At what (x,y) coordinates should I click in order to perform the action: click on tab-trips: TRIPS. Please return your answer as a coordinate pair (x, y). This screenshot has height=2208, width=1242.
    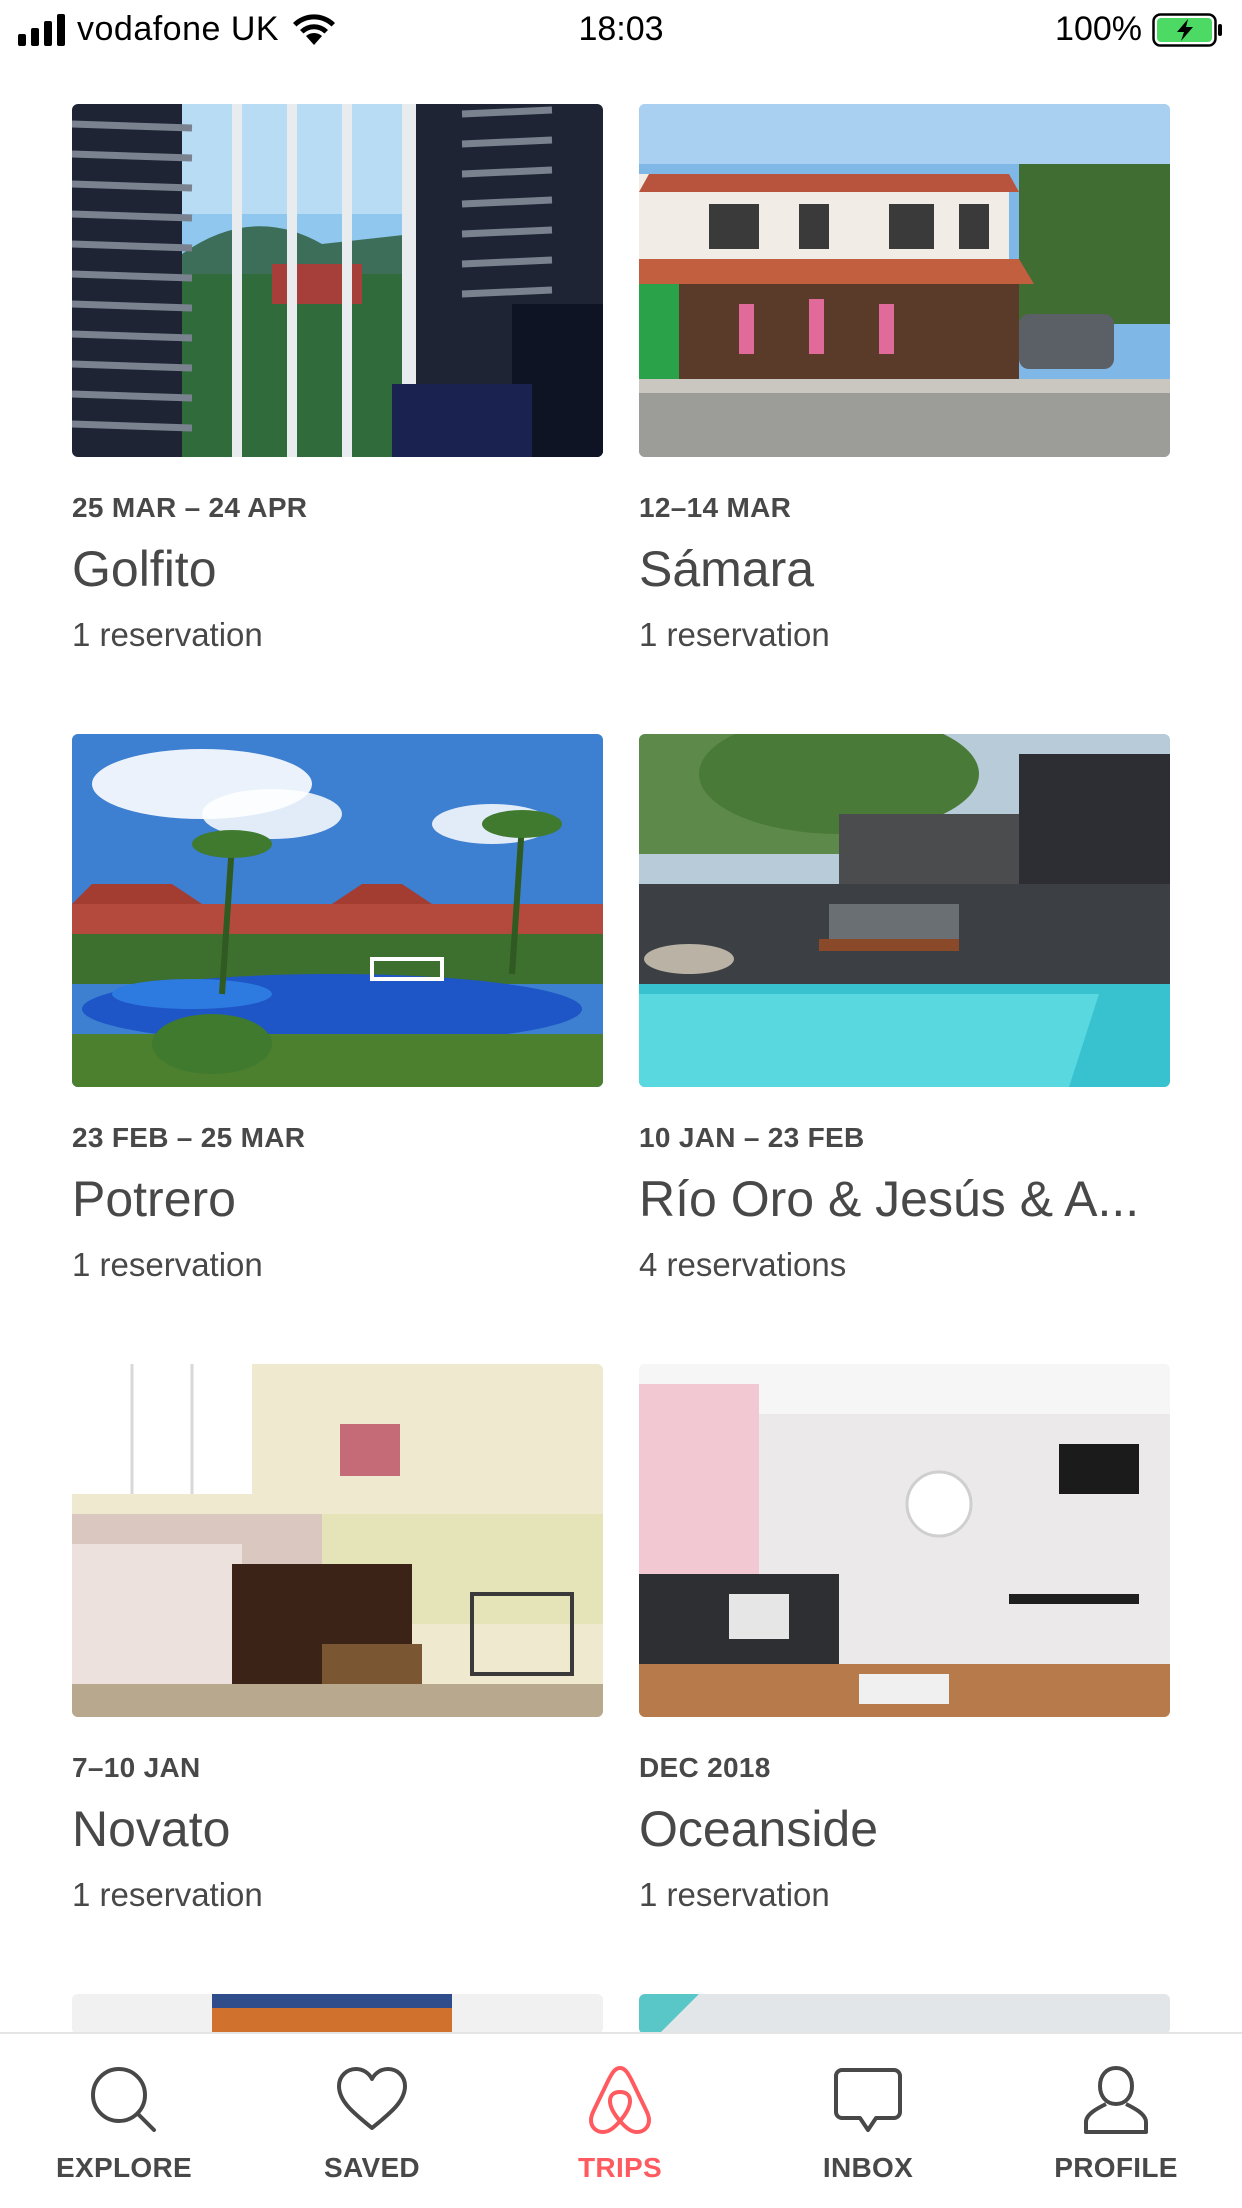
    Looking at the image, I should click on (620, 2121).